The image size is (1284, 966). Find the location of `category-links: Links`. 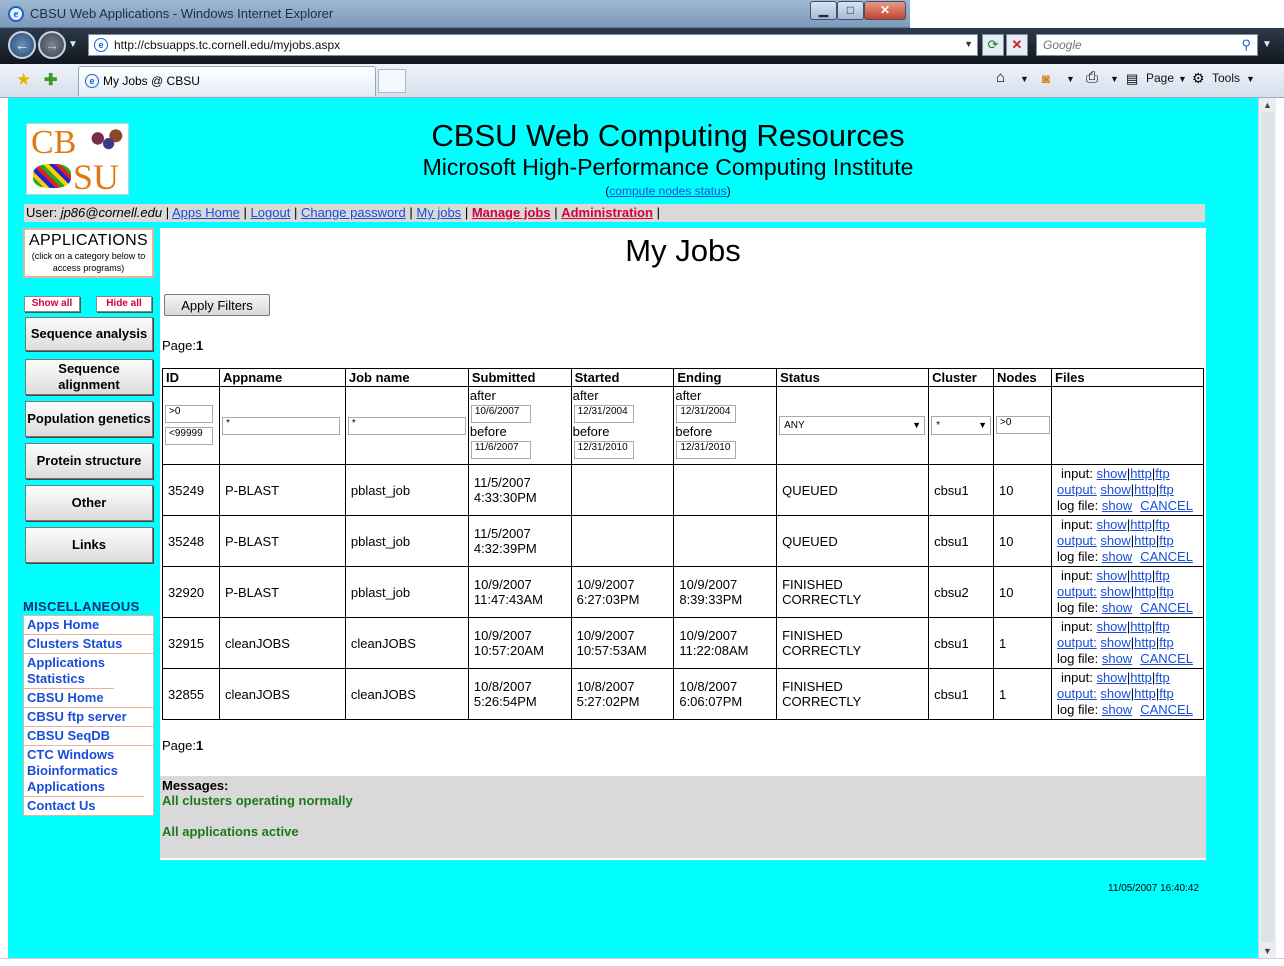

category-links: Links is located at coordinates (89, 545).